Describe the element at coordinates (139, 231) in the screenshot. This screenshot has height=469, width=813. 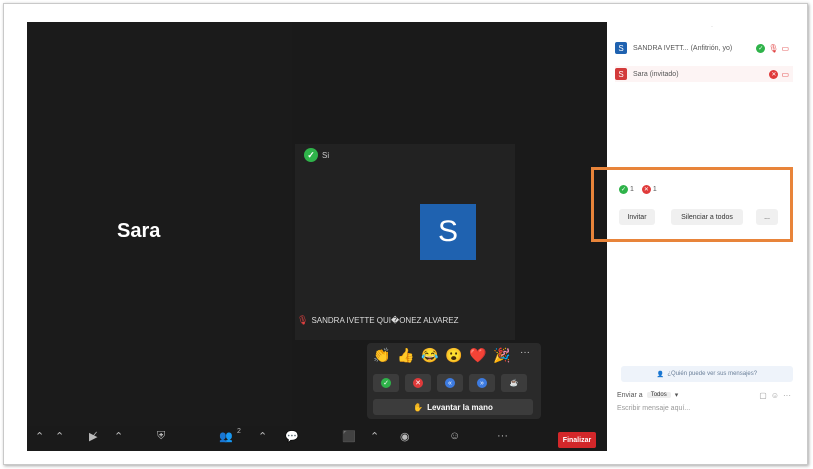
I see `participant-name-sara: Sara` at that location.